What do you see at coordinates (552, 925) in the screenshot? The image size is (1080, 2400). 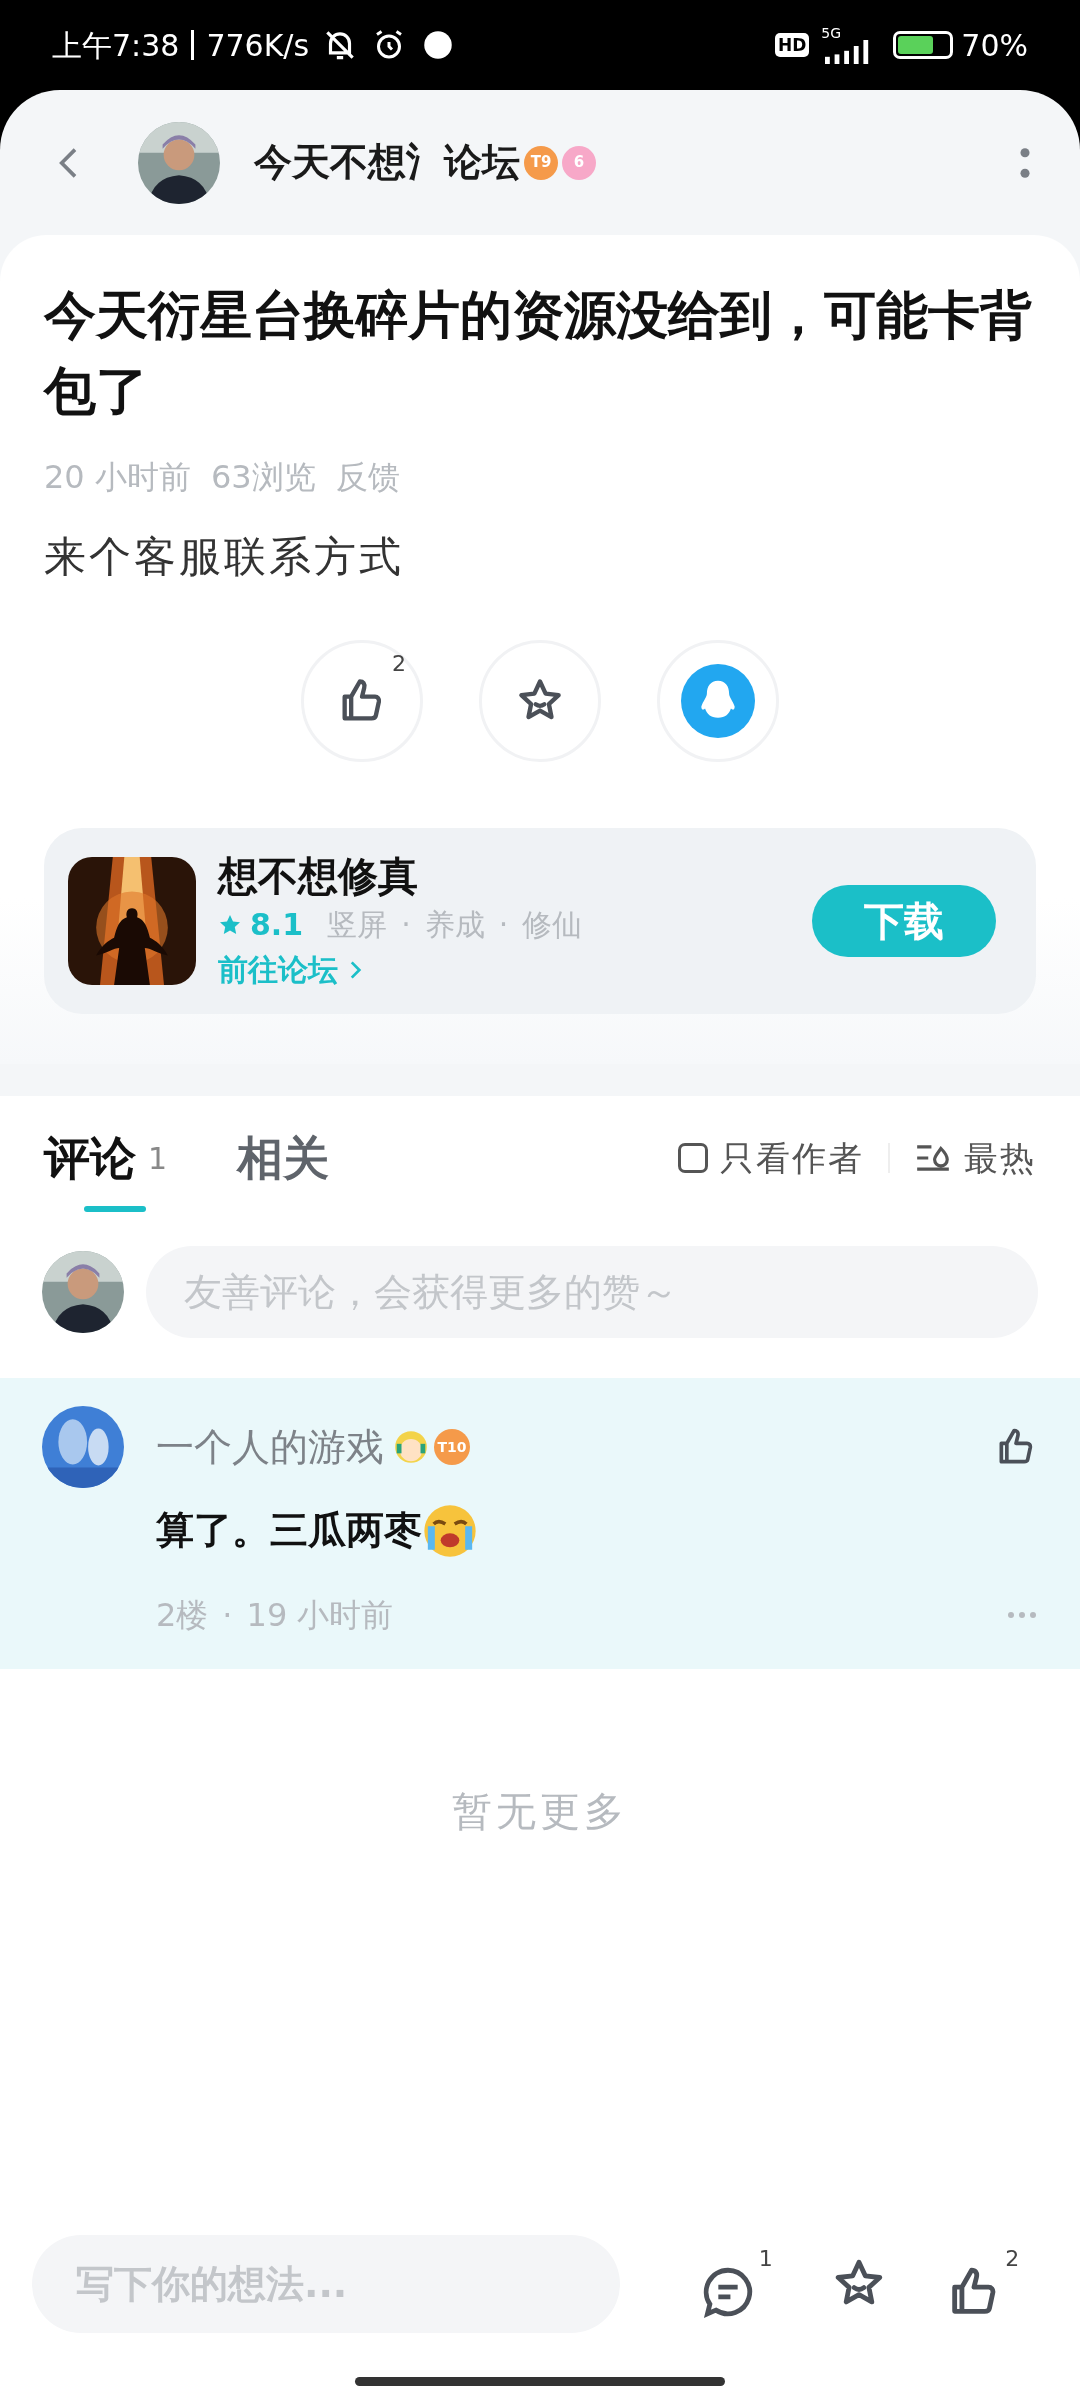 I see `app-tag: 修仙` at bounding box center [552, 925].